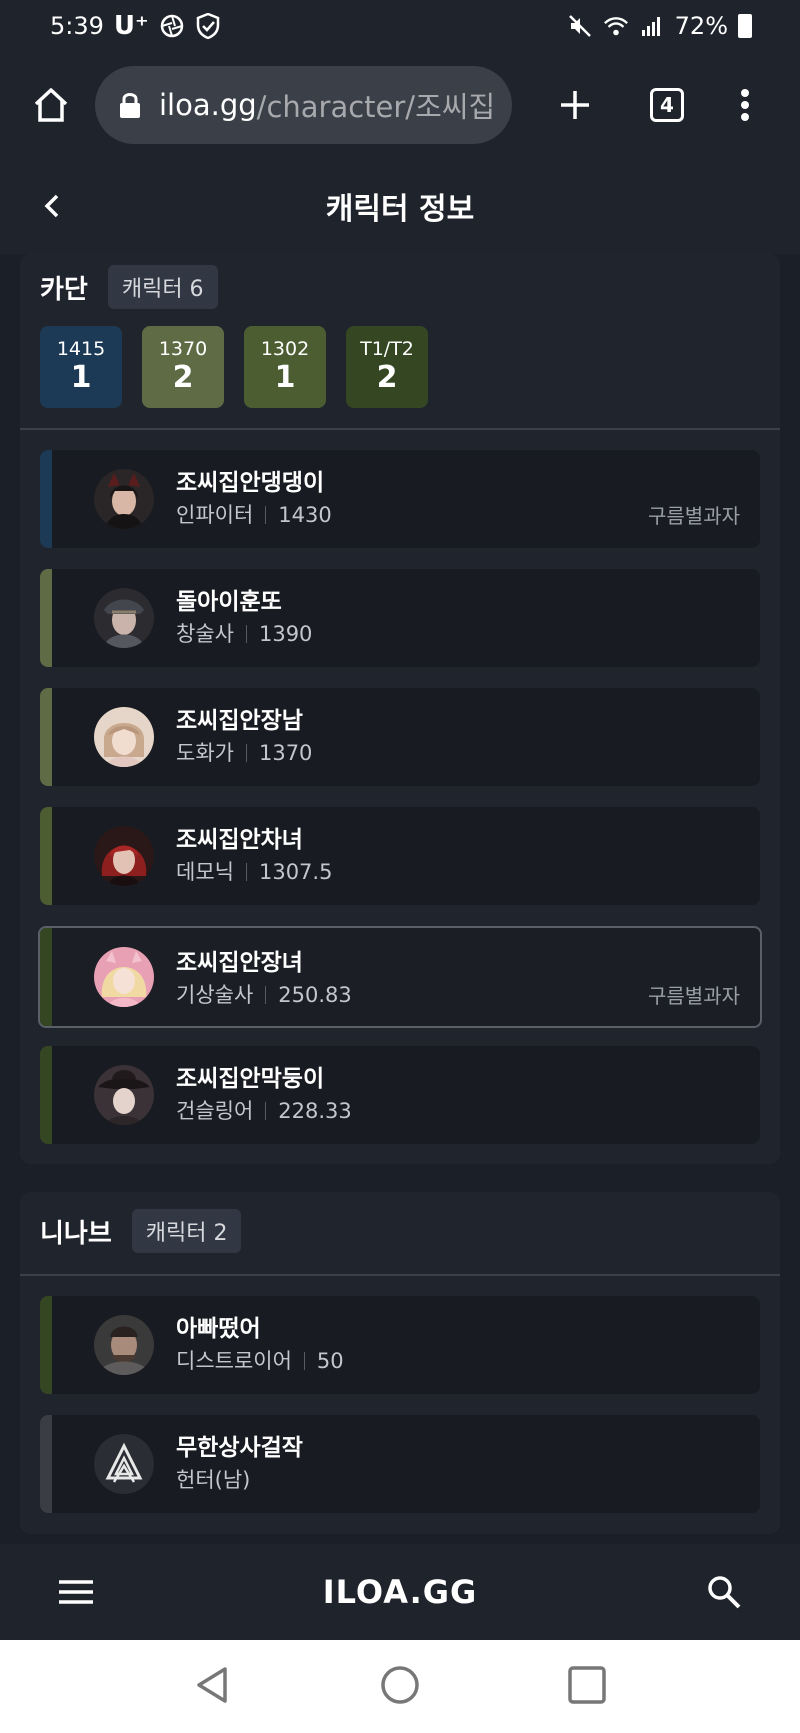 The height and width of the screenshot is (1733, 800). Describe the element at coordinates (580, 26) in the screenshot. I see `mute-icon` at that location.